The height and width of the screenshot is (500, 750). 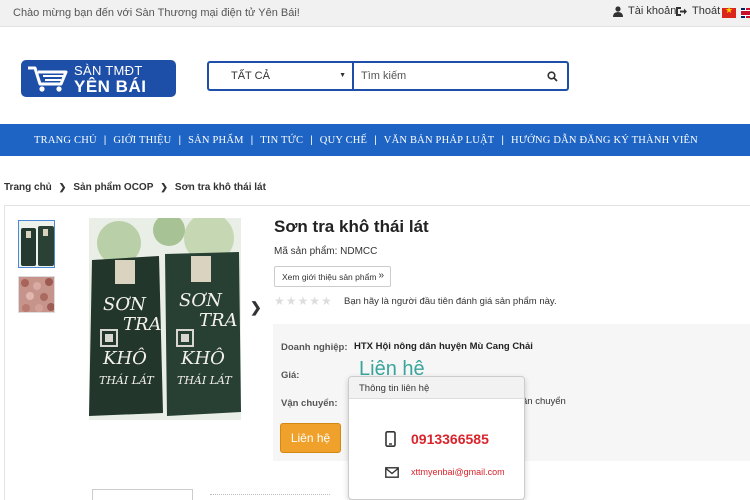 I want to click on logout-link: Thoát, so click(x=697, y=11).